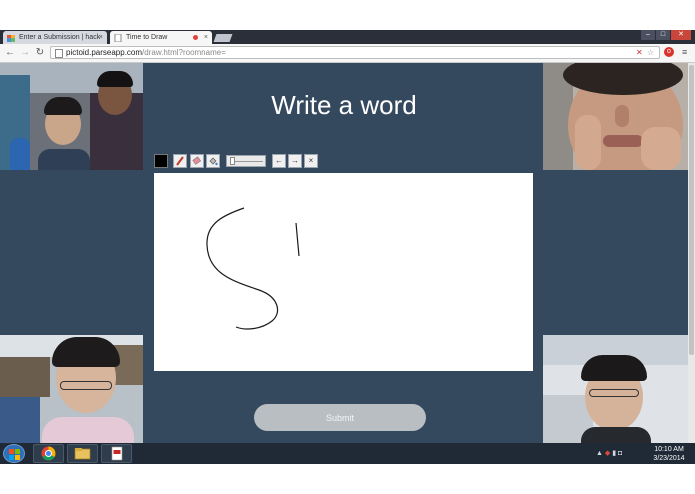  What do you see at coordinates (686, 52) in the screenshot?
I see `menu-icon: ≡` at bounding box center [686, 52].